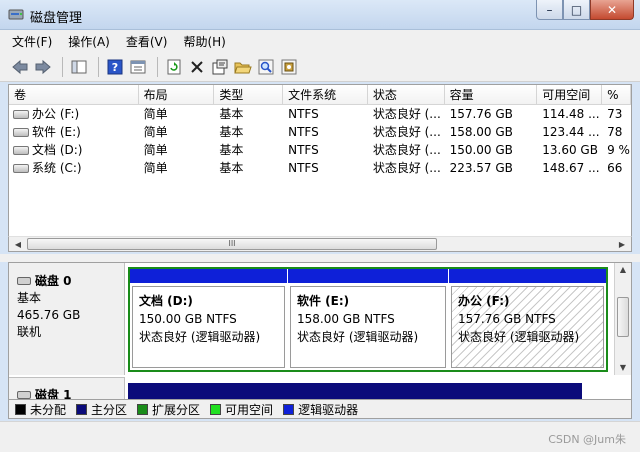  I want to click on menu-file: 文件(F), so click(32, 41).